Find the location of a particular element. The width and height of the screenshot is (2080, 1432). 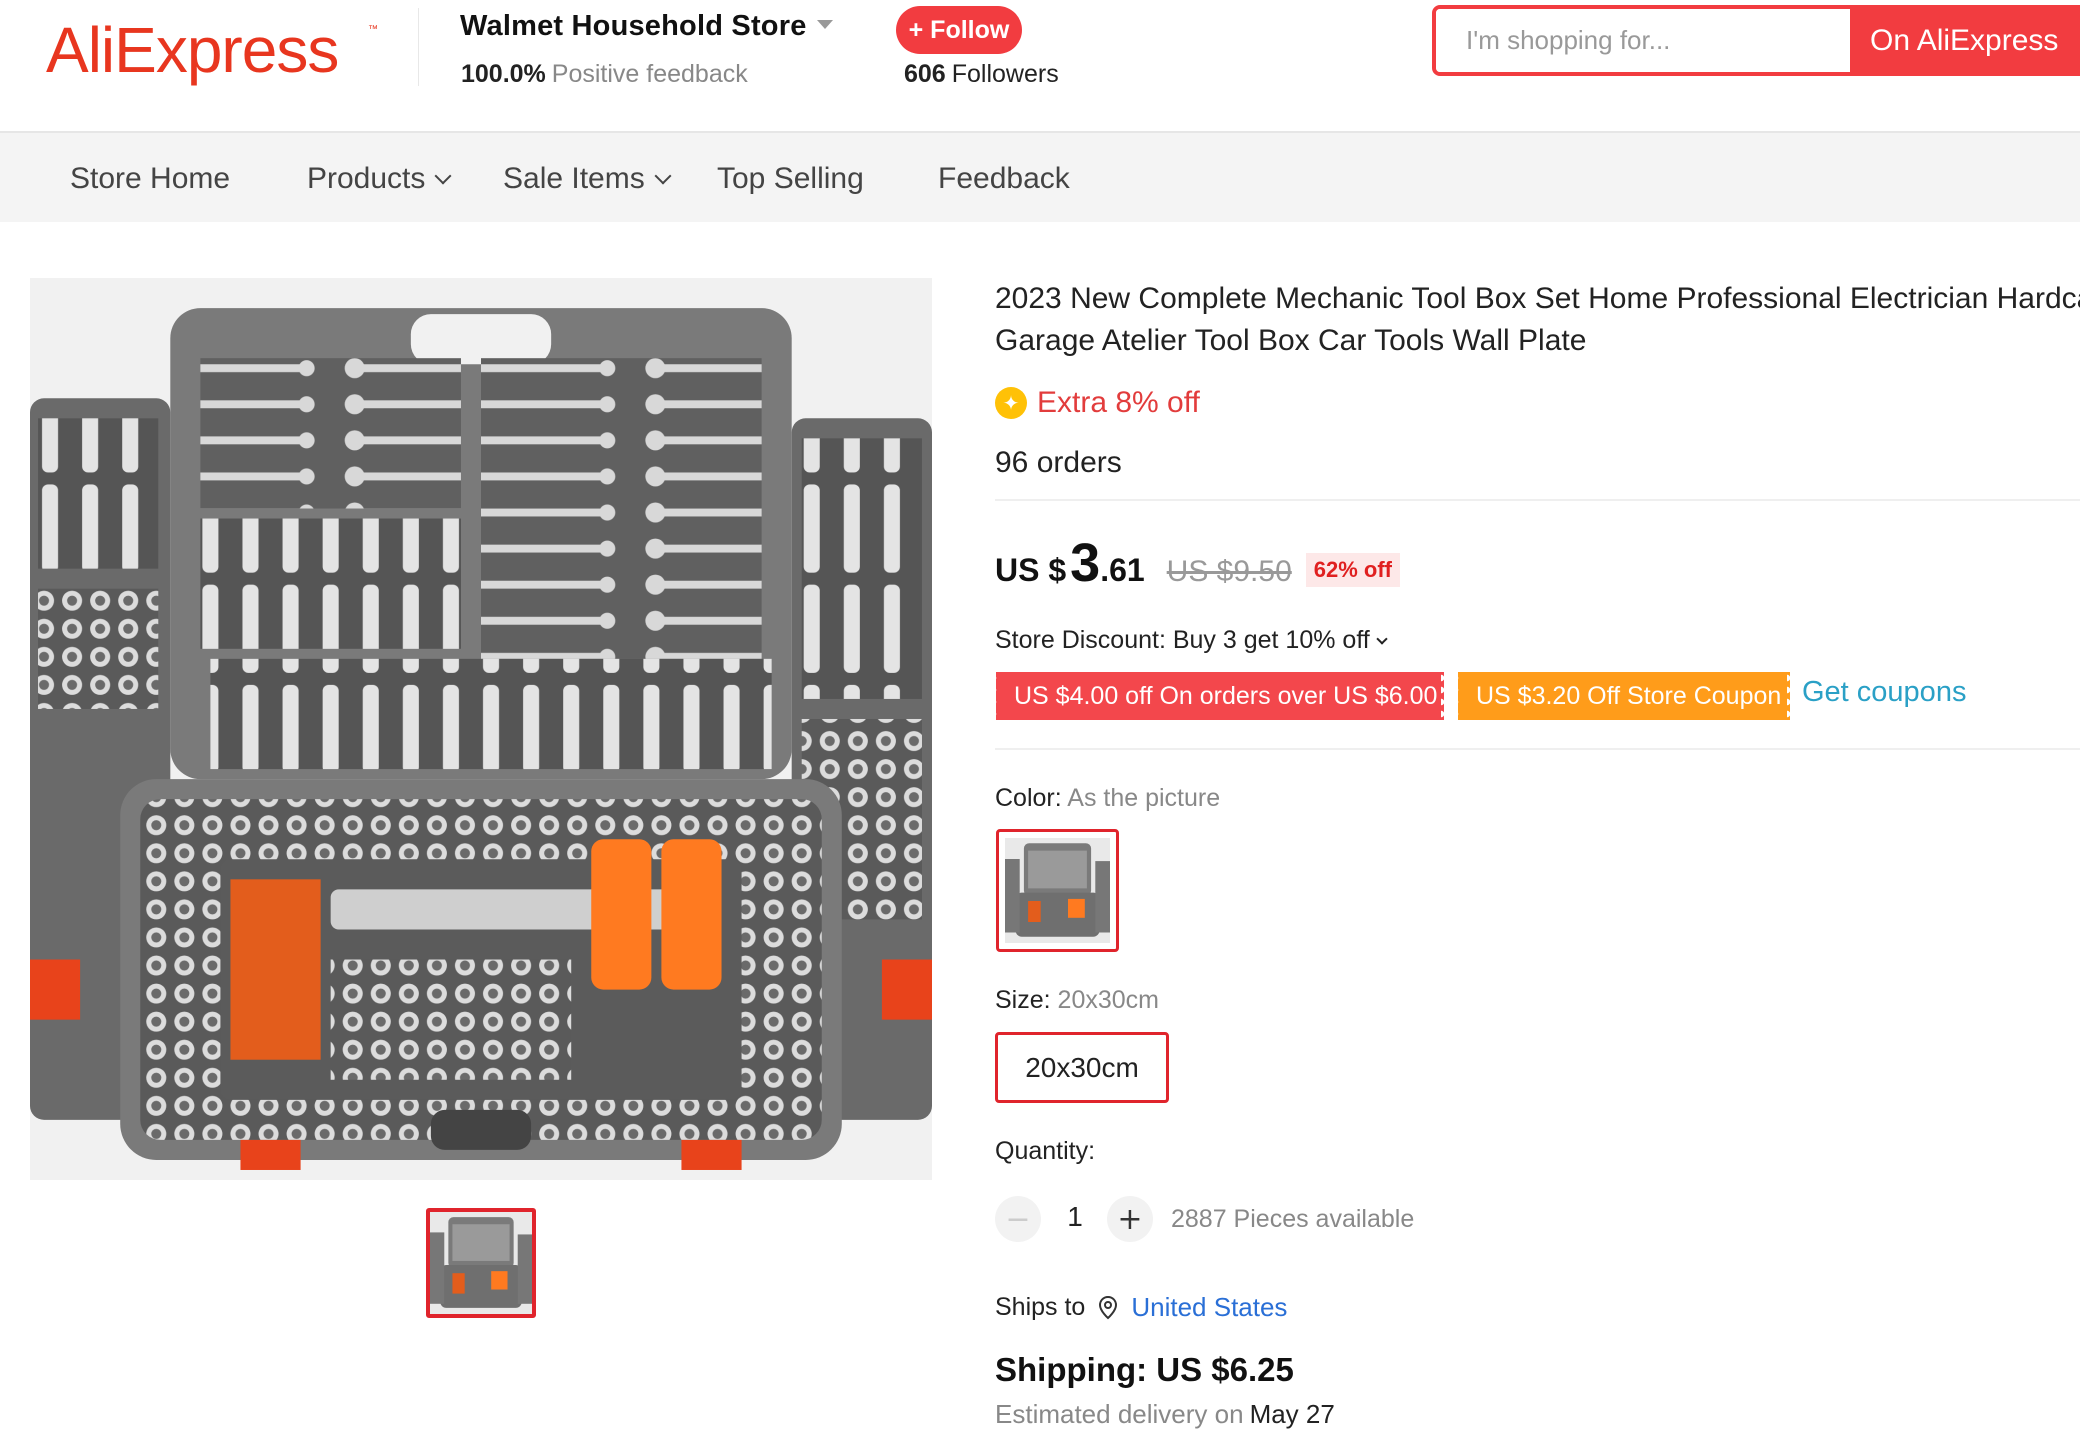

coupon-order-discount: US $4.00 off On orders over US $6.00 is located at coordinates (1220, 696).